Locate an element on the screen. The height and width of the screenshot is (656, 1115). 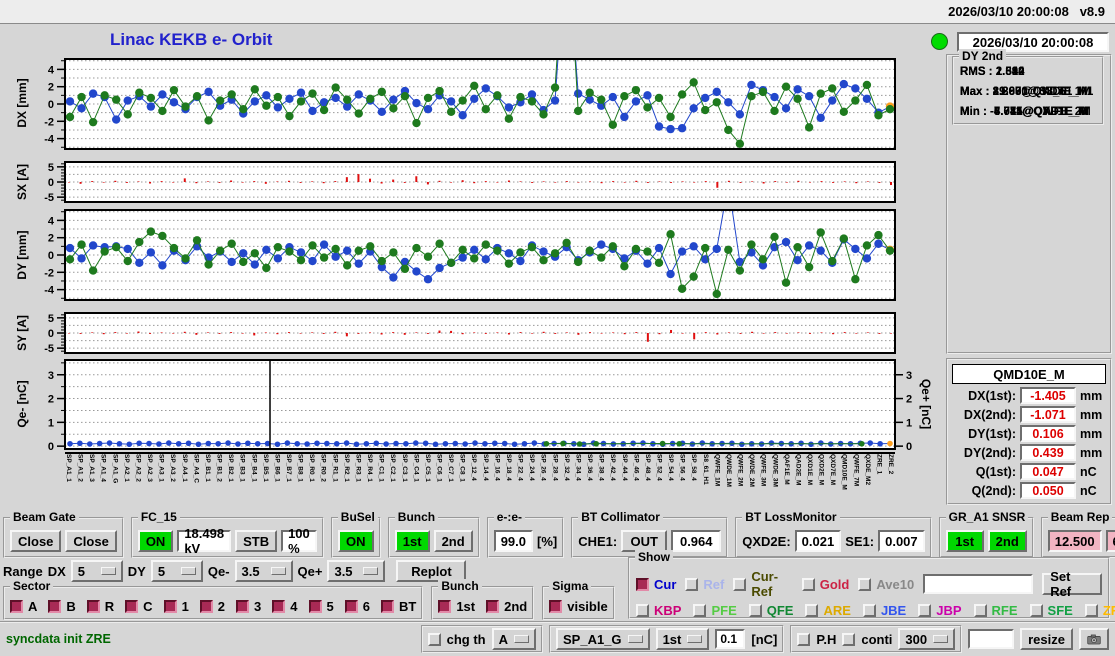
busel-on-button: ON is located at coordinates (355, 541).